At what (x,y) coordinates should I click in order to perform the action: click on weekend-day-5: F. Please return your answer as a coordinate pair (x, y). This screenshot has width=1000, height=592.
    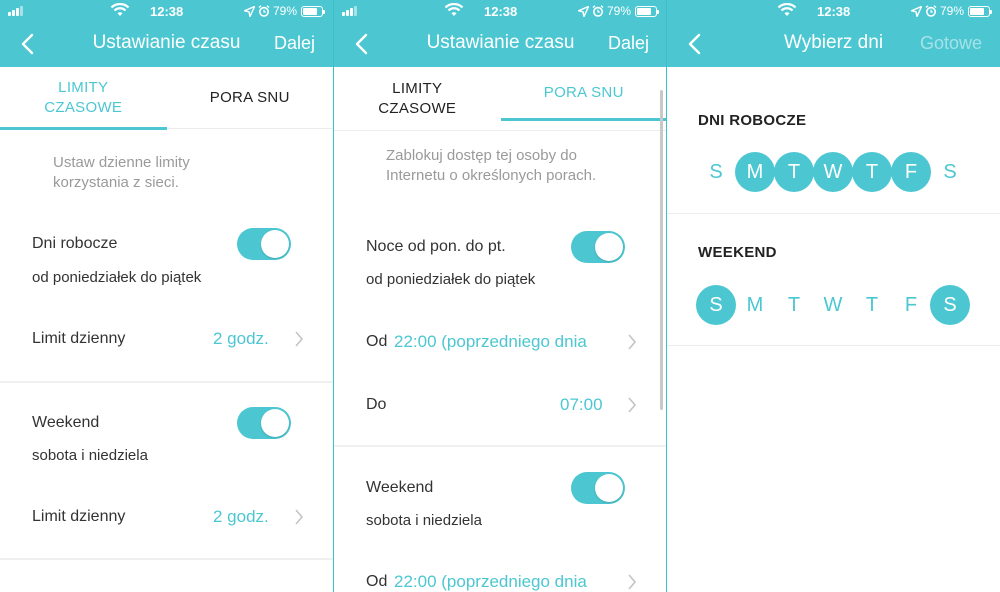
    Looking at the image, I should click on (911, 305).